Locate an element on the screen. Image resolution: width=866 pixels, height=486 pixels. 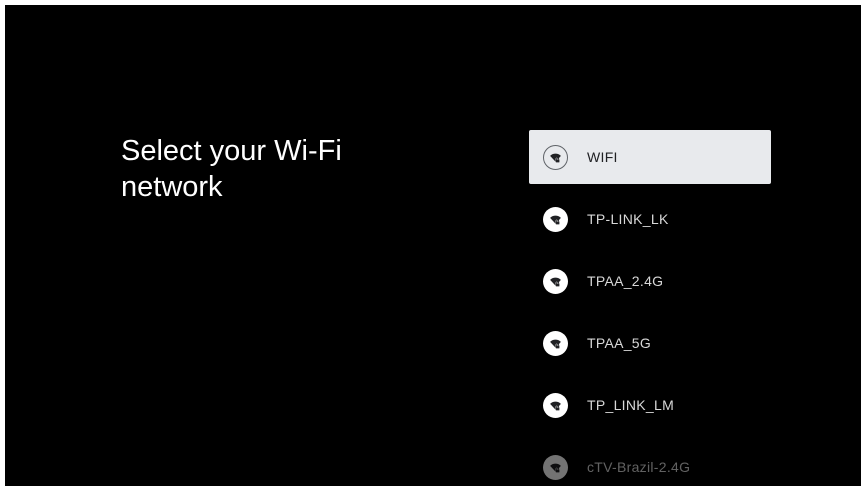
network-item-tp-link-lm: TP_LINK_LM is located at coordinates (650, 405).